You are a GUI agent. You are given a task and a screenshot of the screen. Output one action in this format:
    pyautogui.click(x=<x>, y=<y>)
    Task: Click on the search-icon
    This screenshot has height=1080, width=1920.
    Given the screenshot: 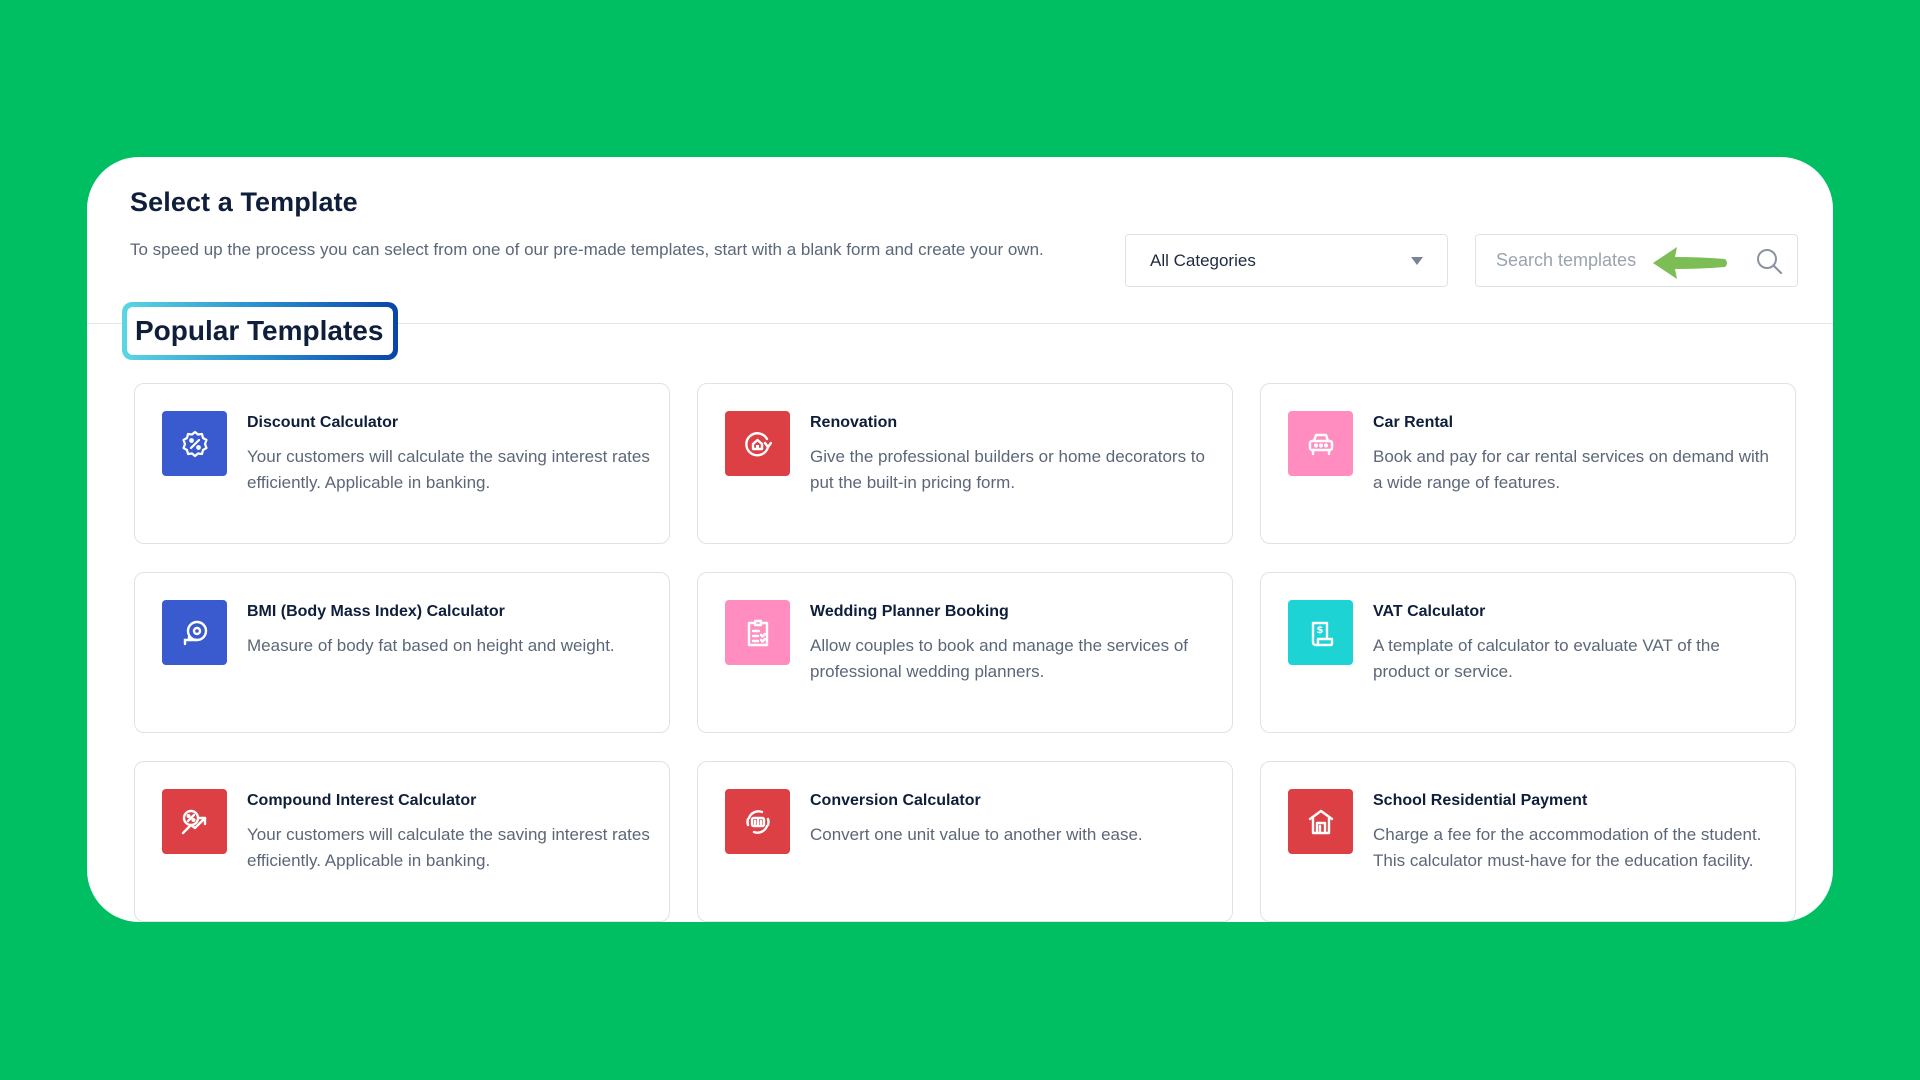 What is the action you would take?
    pyautogui.click(x=1769, y=261)
    